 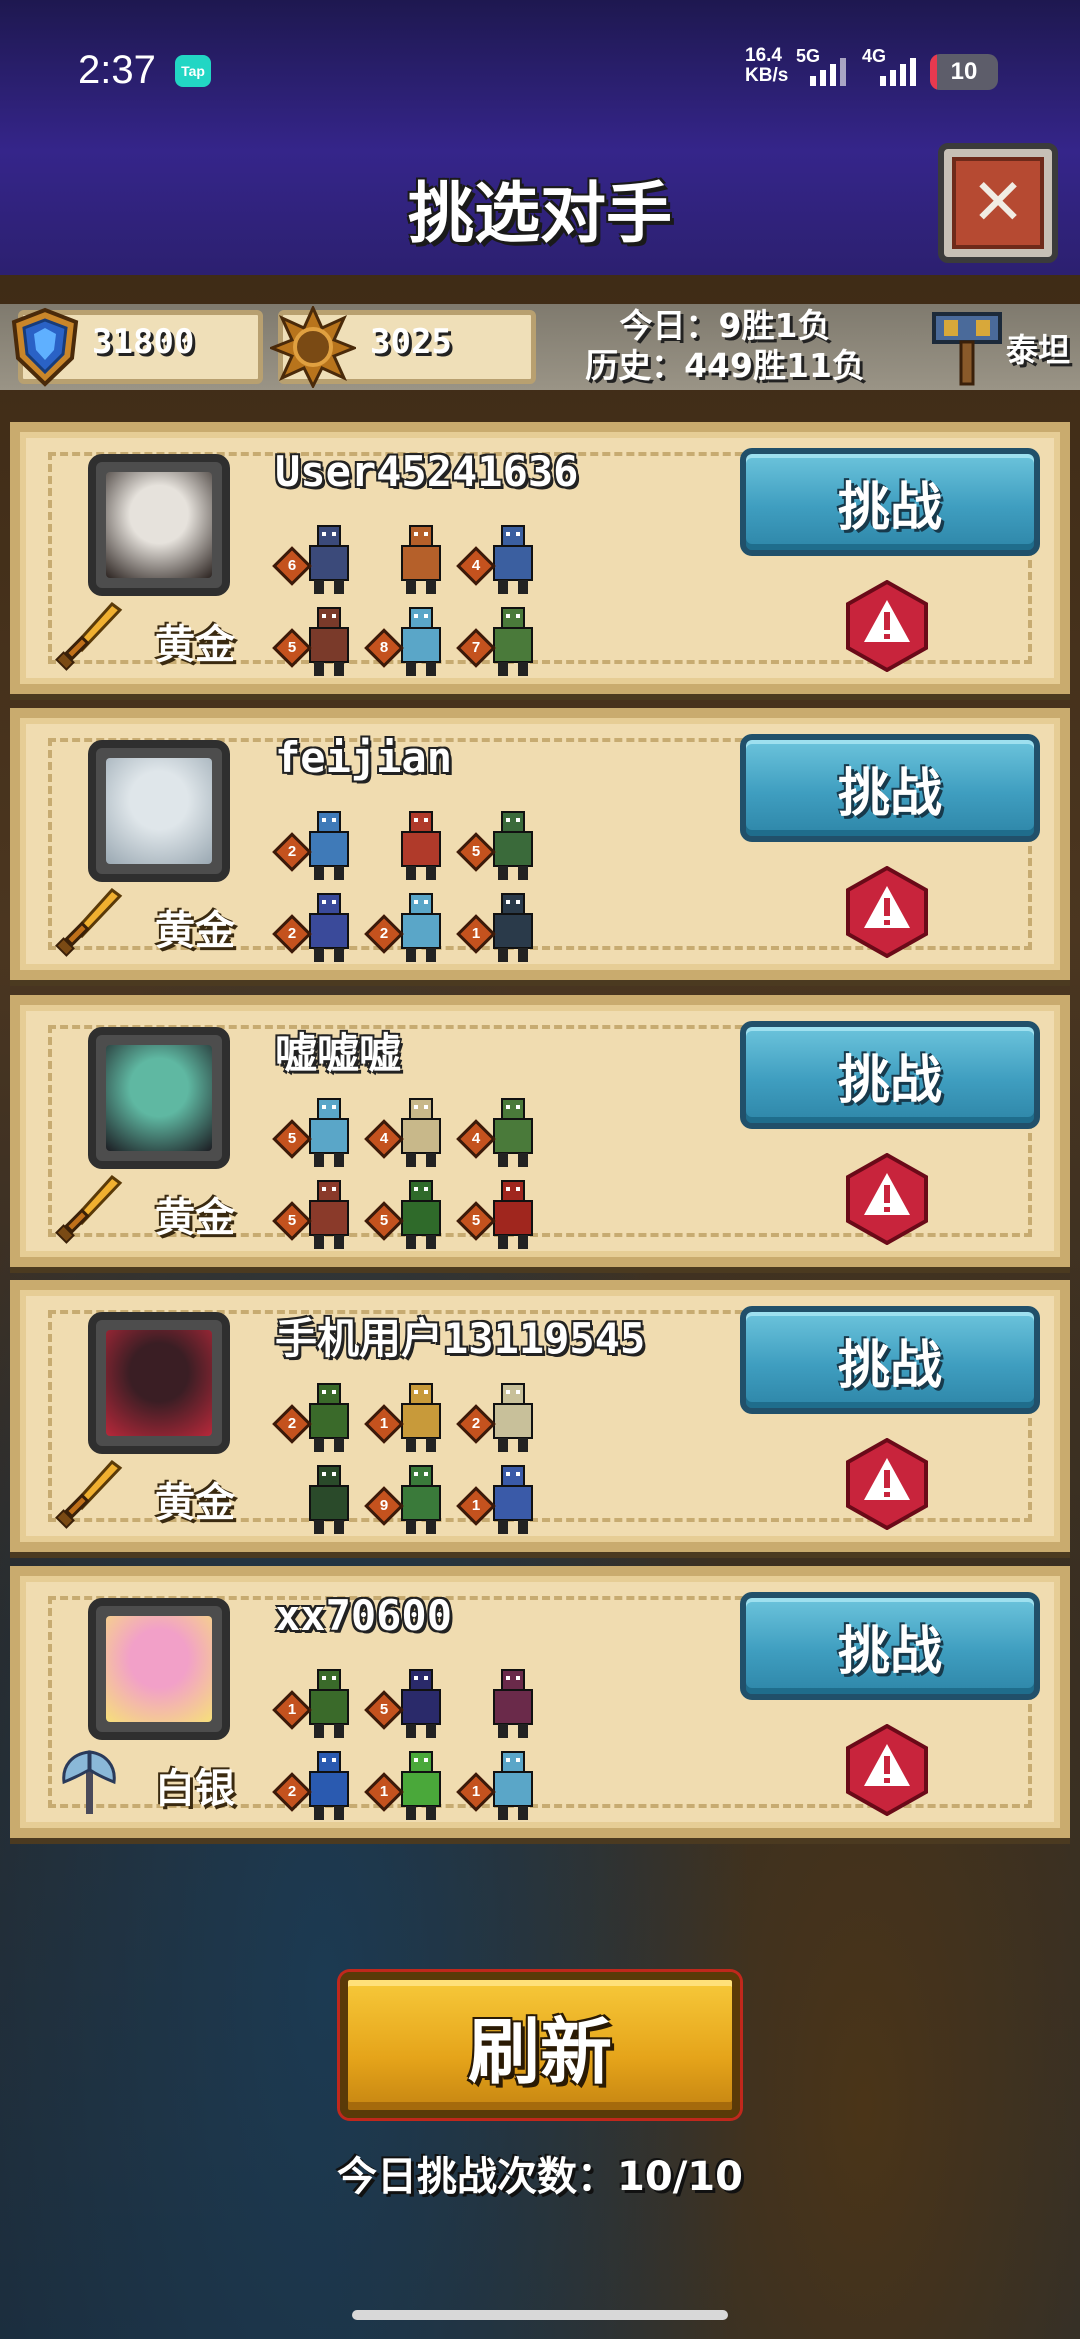 I want to click on network-speed: 16.4 KB/s, so click(x=767, y=65).